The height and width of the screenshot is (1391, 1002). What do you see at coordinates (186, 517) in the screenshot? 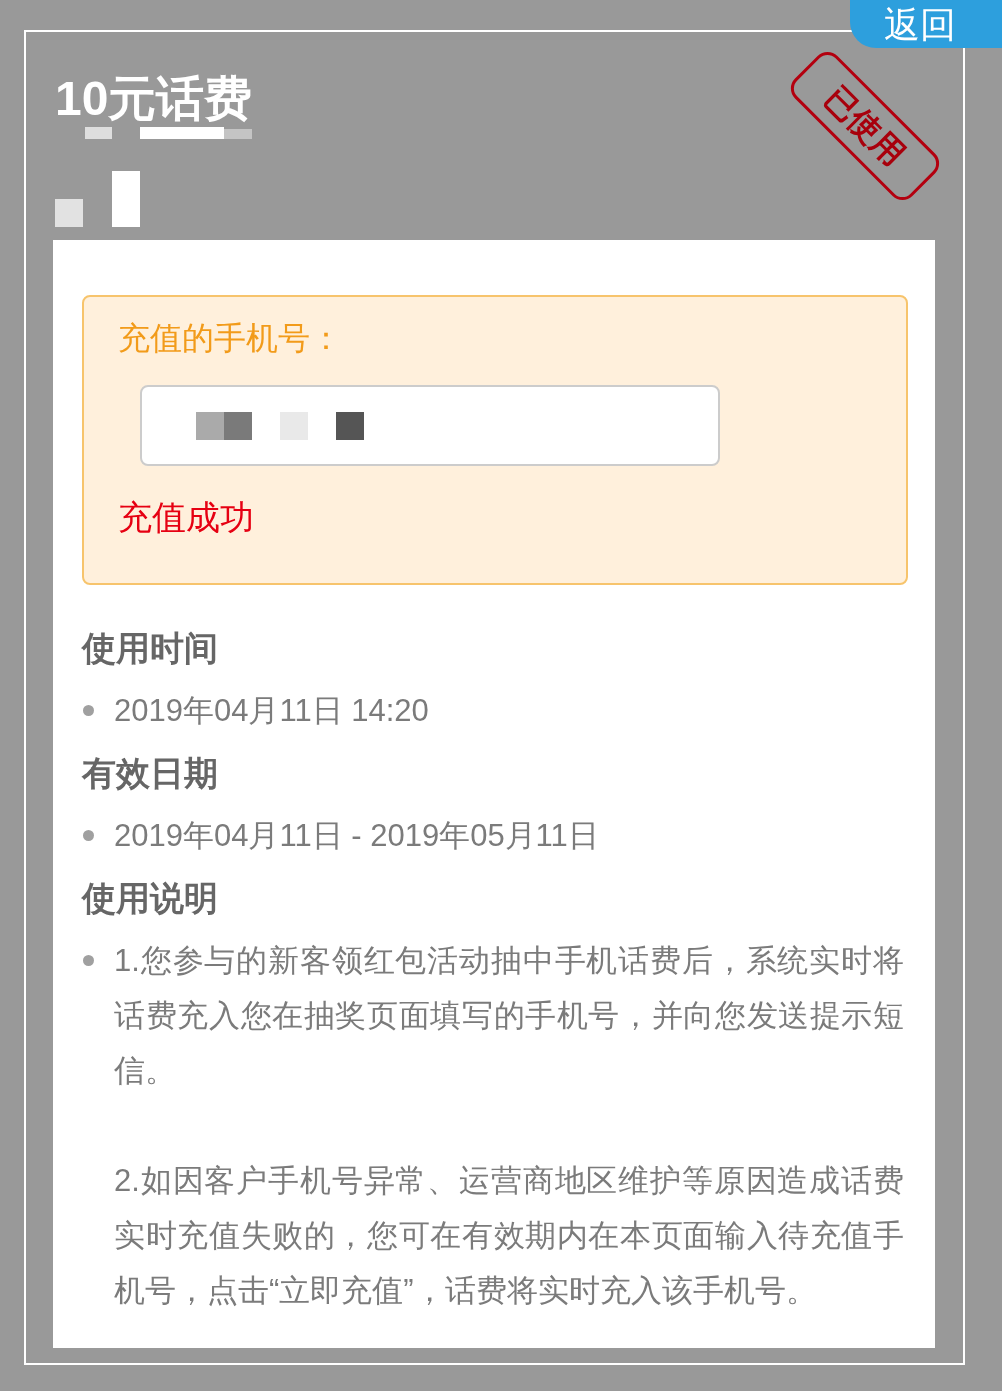
I see `recharge-status: 充值成功` at bounding box center [186, 517].